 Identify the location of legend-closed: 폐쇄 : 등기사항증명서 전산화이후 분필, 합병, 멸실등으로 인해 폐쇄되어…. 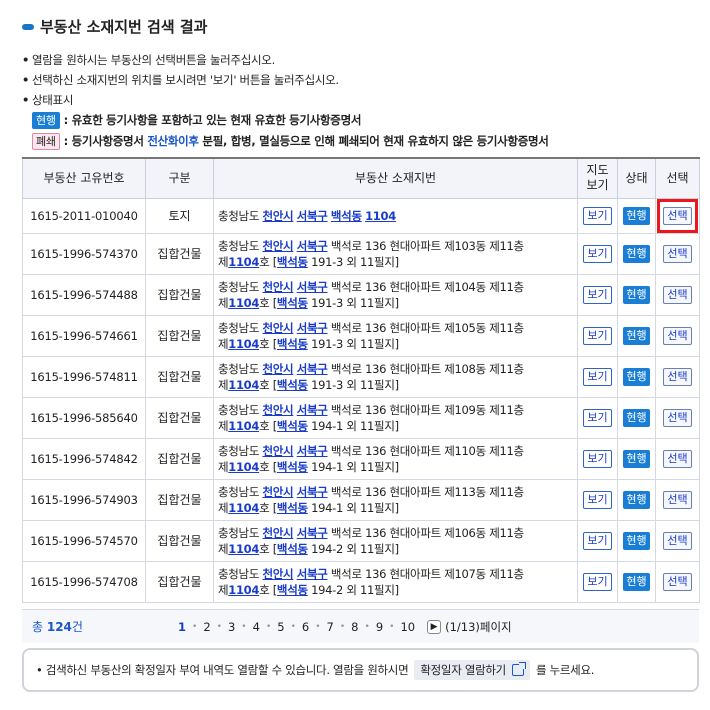
(362, 141).